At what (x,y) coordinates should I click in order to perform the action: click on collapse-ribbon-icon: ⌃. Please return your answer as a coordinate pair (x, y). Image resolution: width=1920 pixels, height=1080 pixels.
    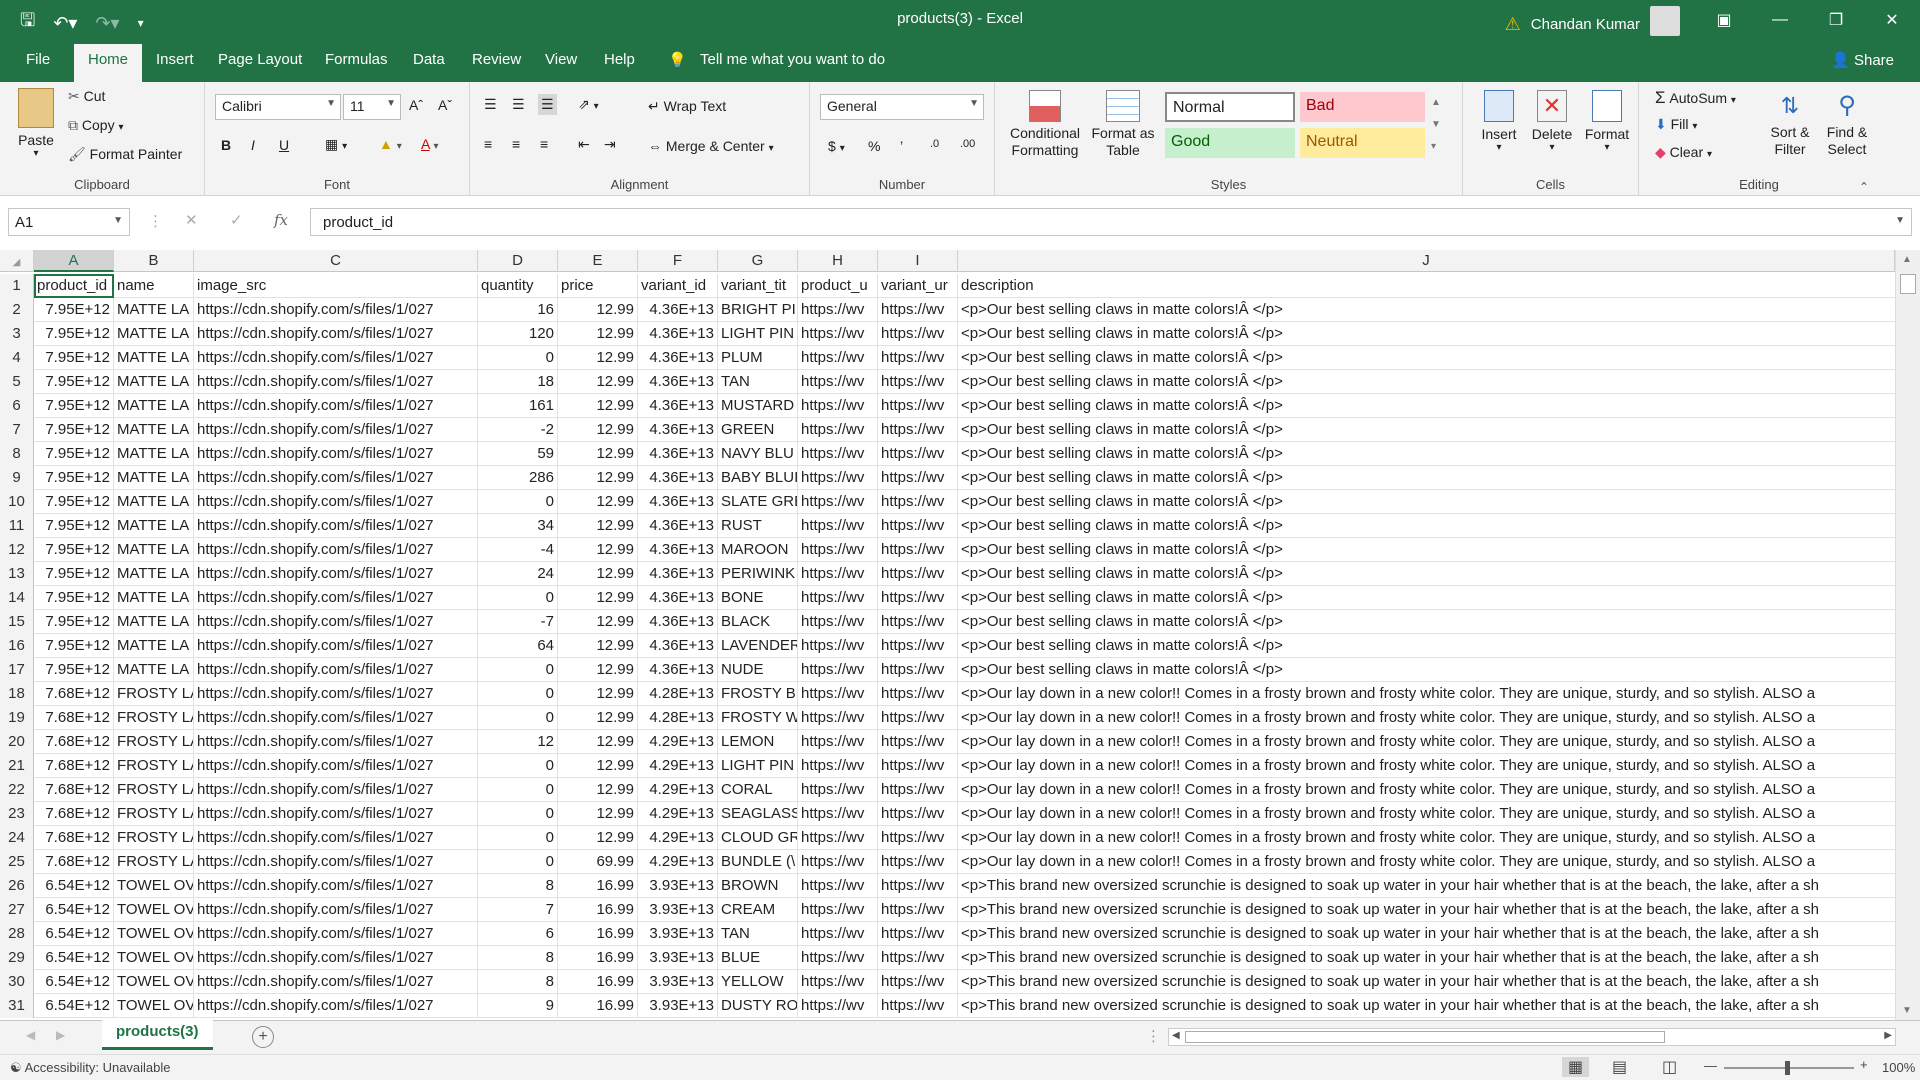
    Looking at the image, I should click on (1864, 187).